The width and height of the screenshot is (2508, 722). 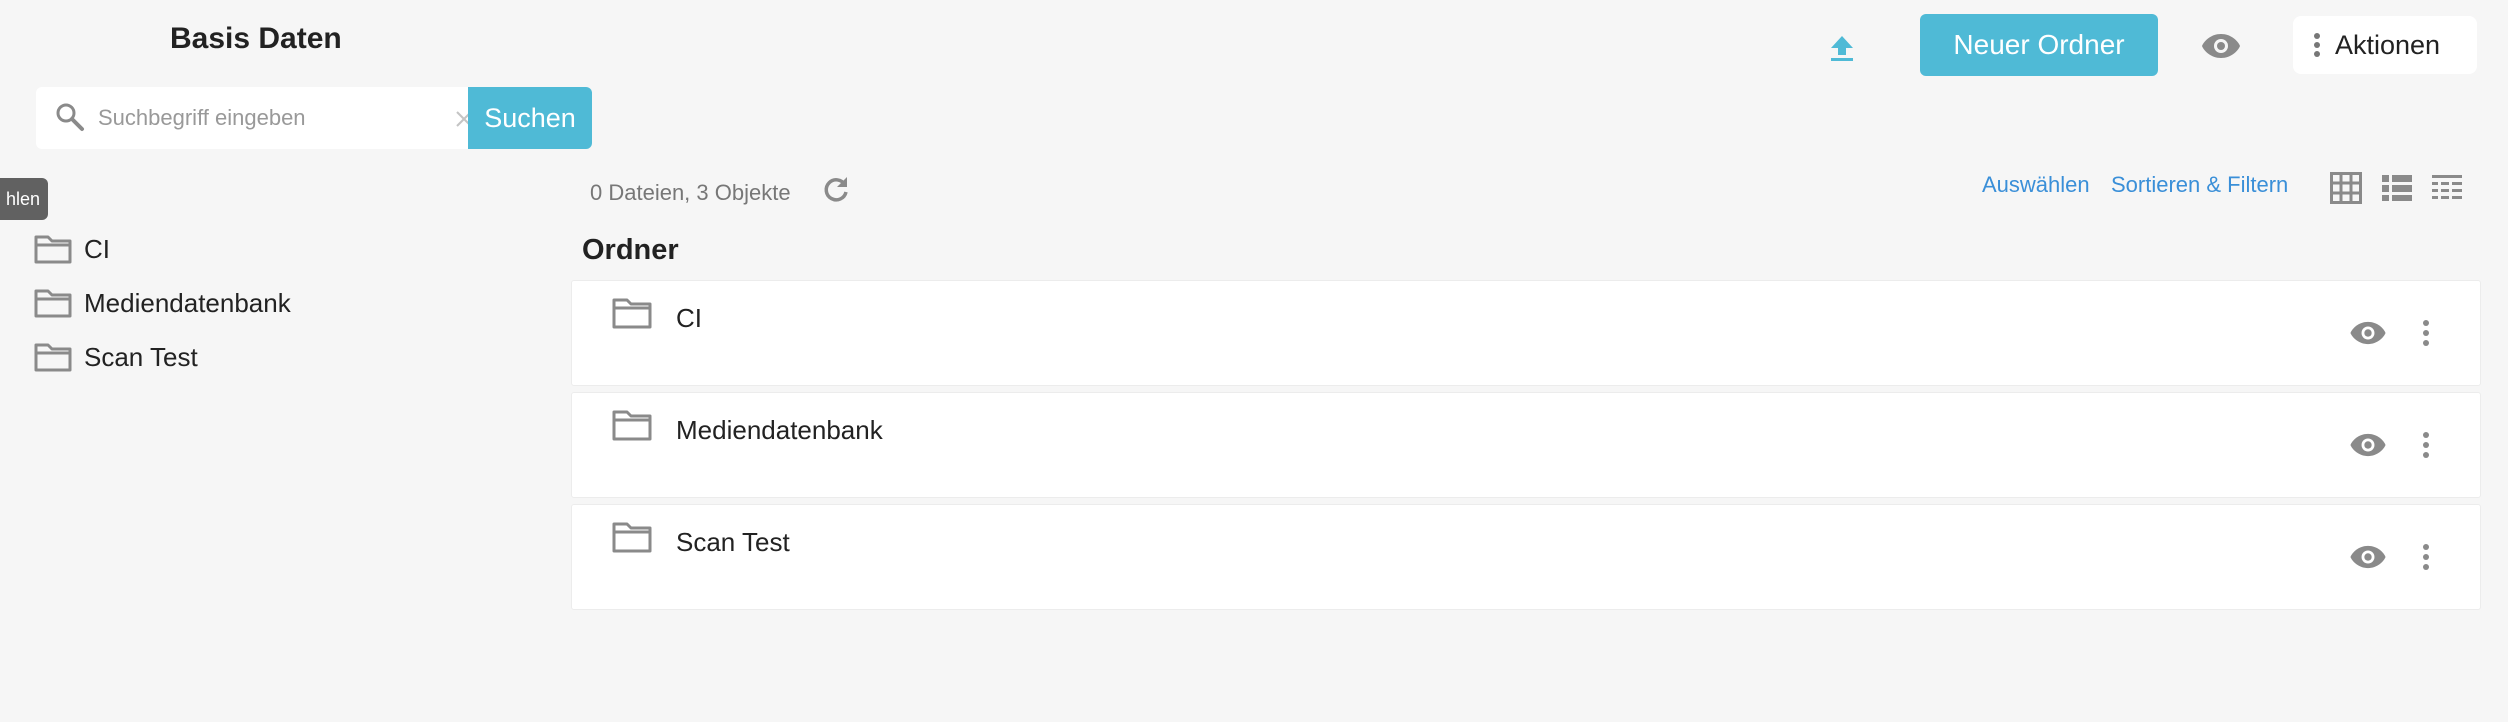 I want to click on folder-card-ci: CI, so click(x=1526, y=333).